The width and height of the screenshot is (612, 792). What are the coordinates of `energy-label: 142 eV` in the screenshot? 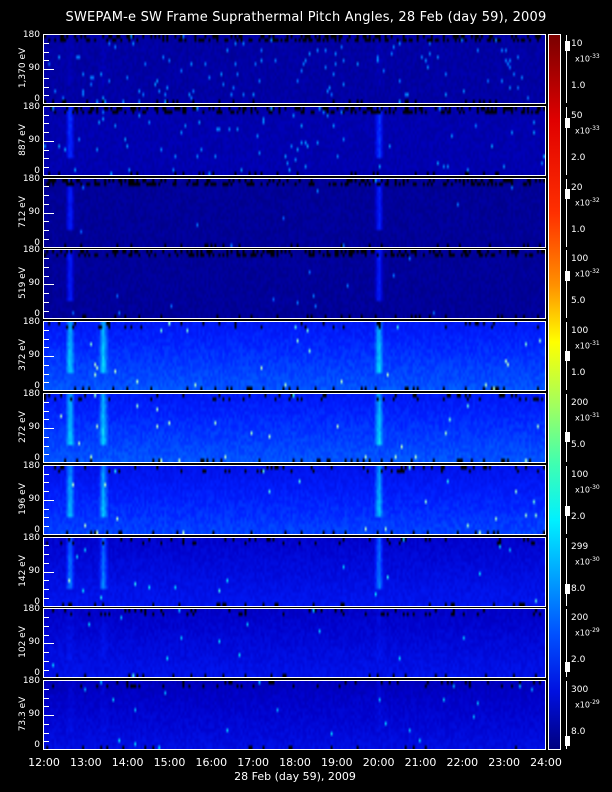 It's located at (23, 570).